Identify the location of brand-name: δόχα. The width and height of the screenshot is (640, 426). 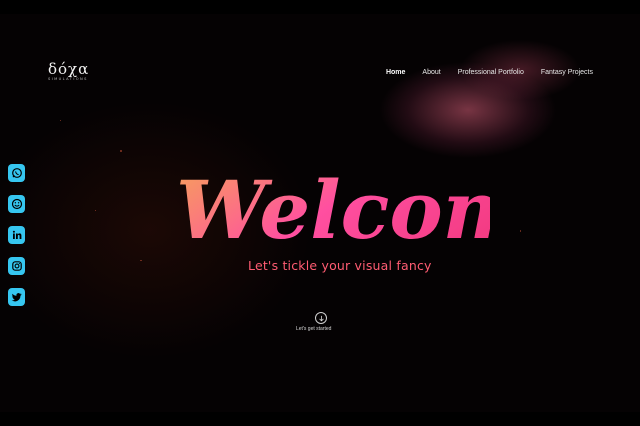
(69, 69).